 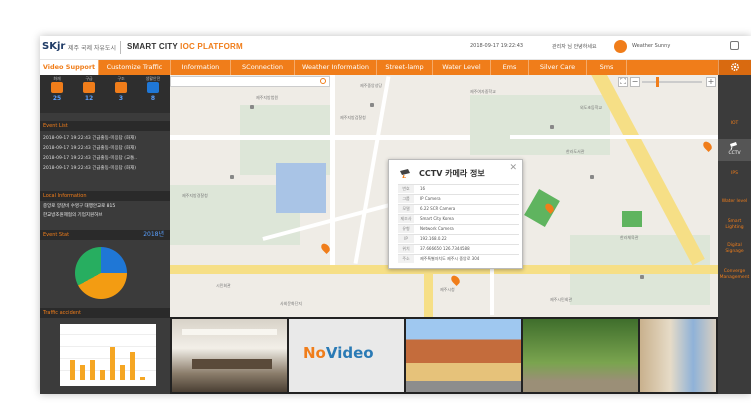 What do you see at coordinates (557, 67) in the screenshot?
I see `tab-silver-care: Silver Care` at bounding box center [557, 67].